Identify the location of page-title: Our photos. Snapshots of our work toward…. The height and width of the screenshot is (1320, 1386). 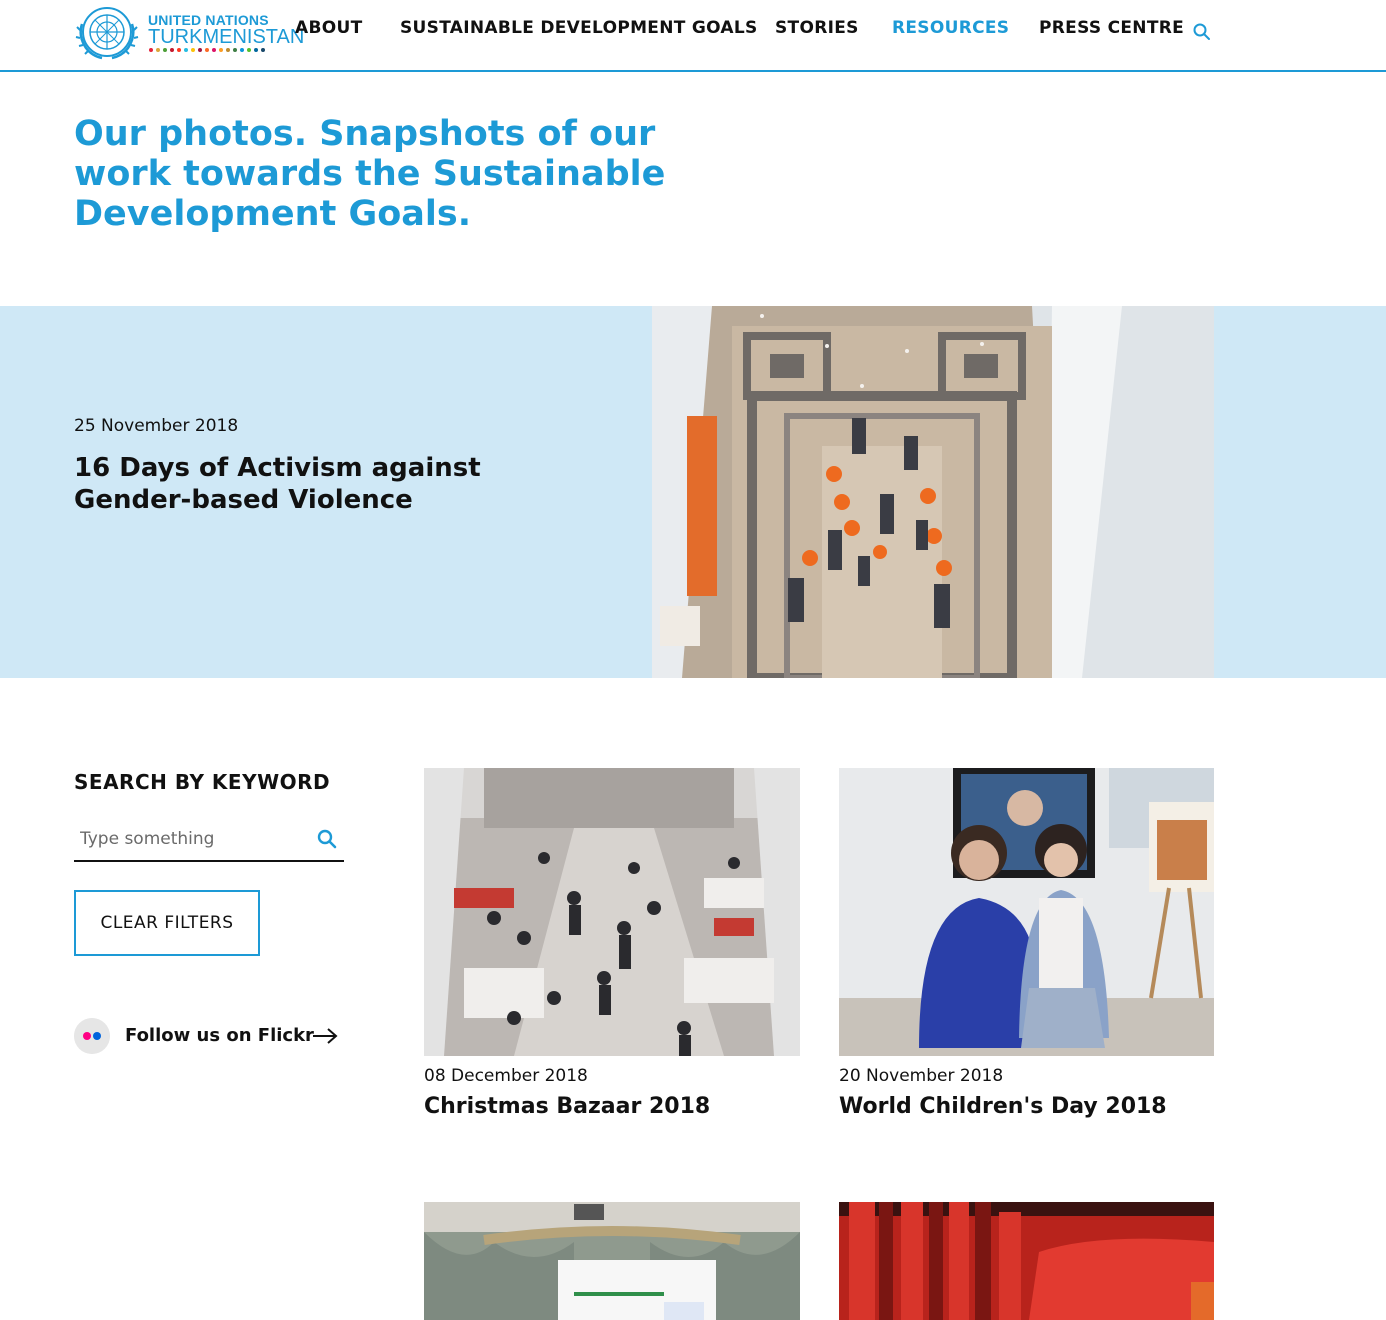
(370, 174).